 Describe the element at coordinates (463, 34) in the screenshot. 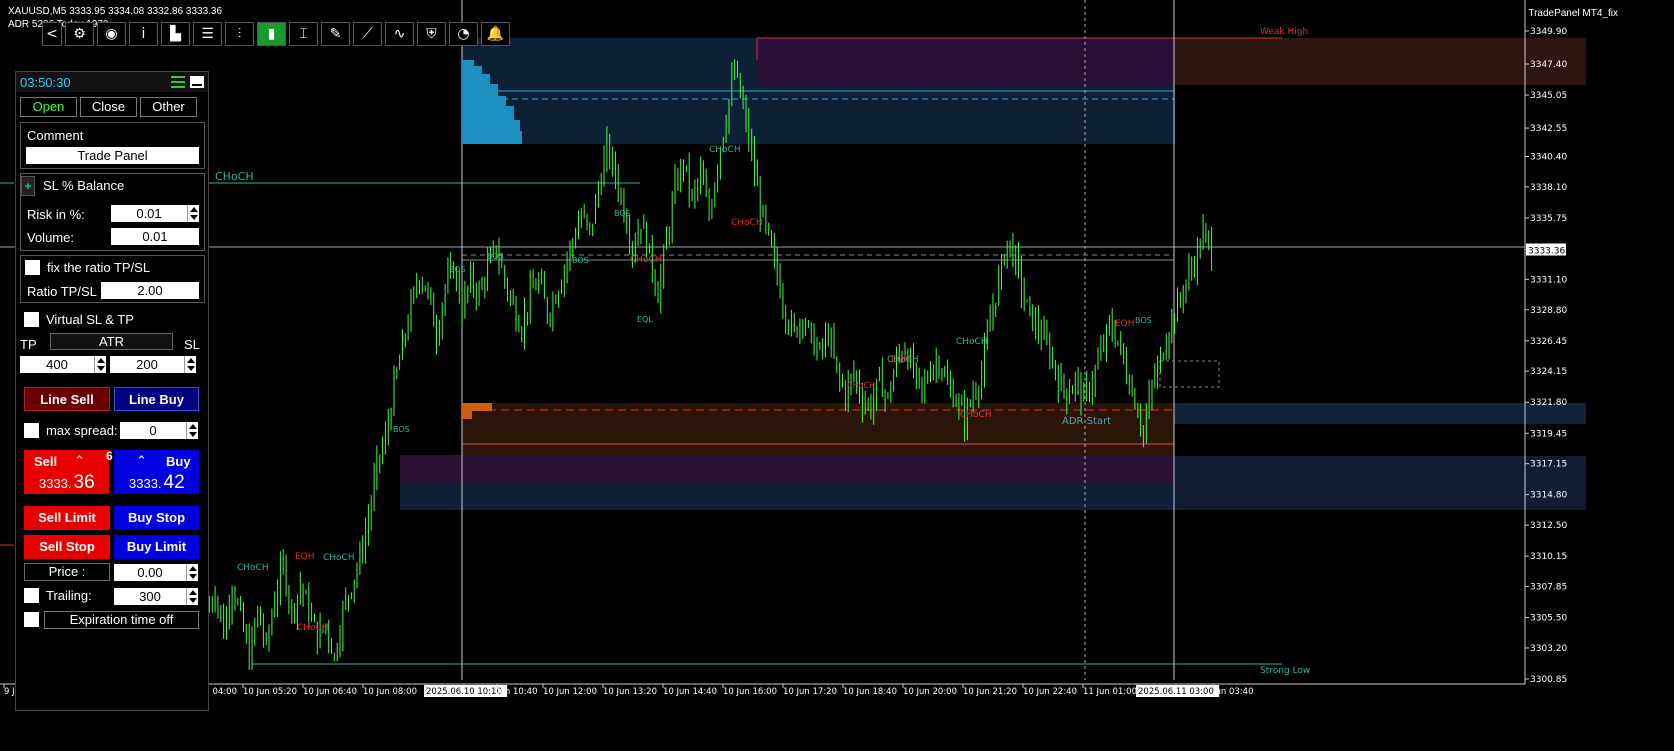

I see `pie-icon: ◔` at that location.